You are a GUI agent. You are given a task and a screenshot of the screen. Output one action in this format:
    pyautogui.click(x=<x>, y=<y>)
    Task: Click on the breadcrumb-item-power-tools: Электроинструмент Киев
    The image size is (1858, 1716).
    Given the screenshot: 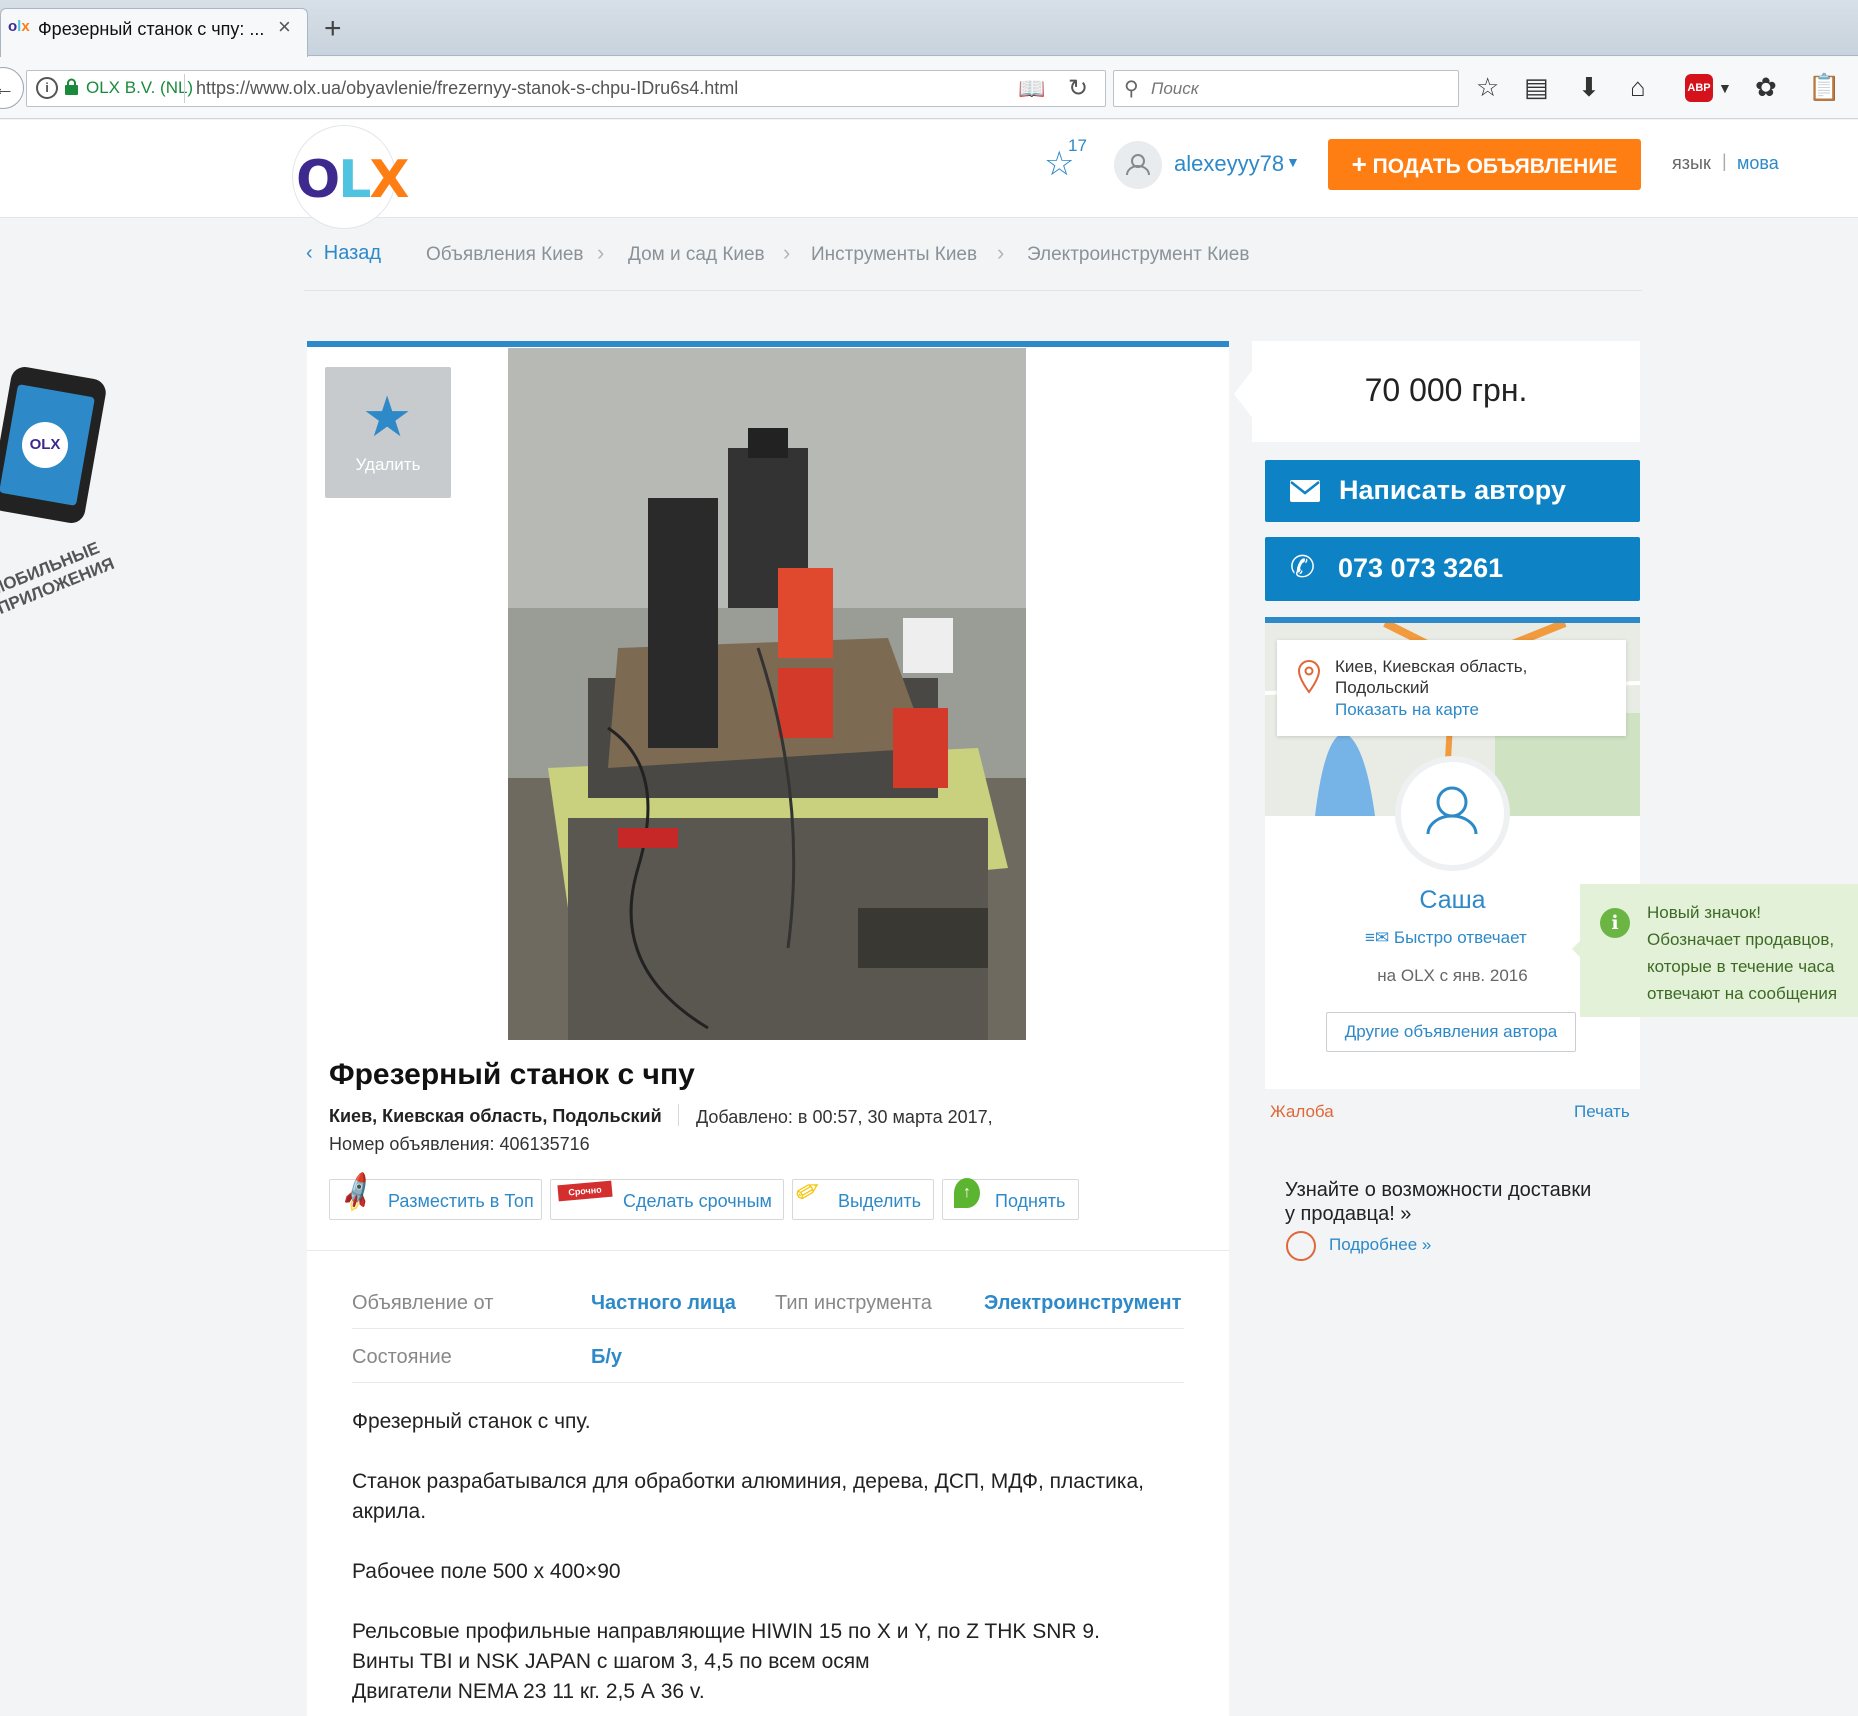 What is the action you would take?
    pyautogui.click(x=1138, y=255)
    